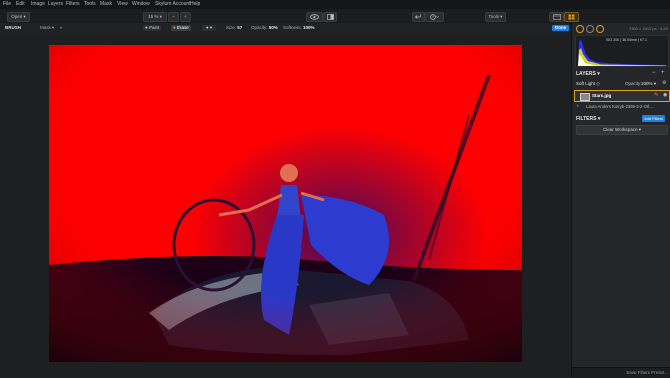 This screenshot has width=670, height=378. Describe the element at coordinates (61, 28) in the screenshot. I see `mask-visibility-icon: ◐` at that location.